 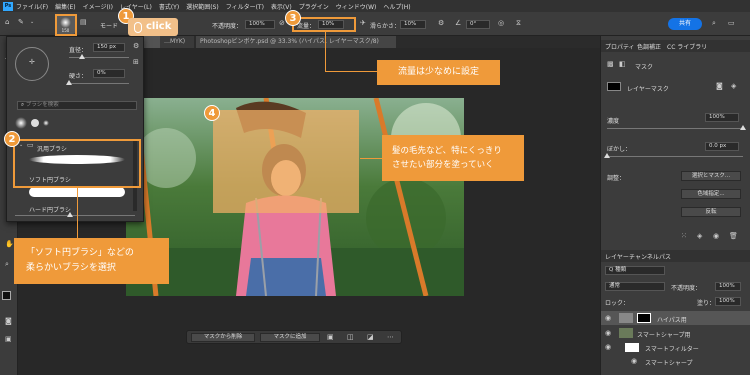 What do you see at coordinates (109, 47) in the screenshot?
I see `diameter-input: 150 px` at bounding box center [109, 47].